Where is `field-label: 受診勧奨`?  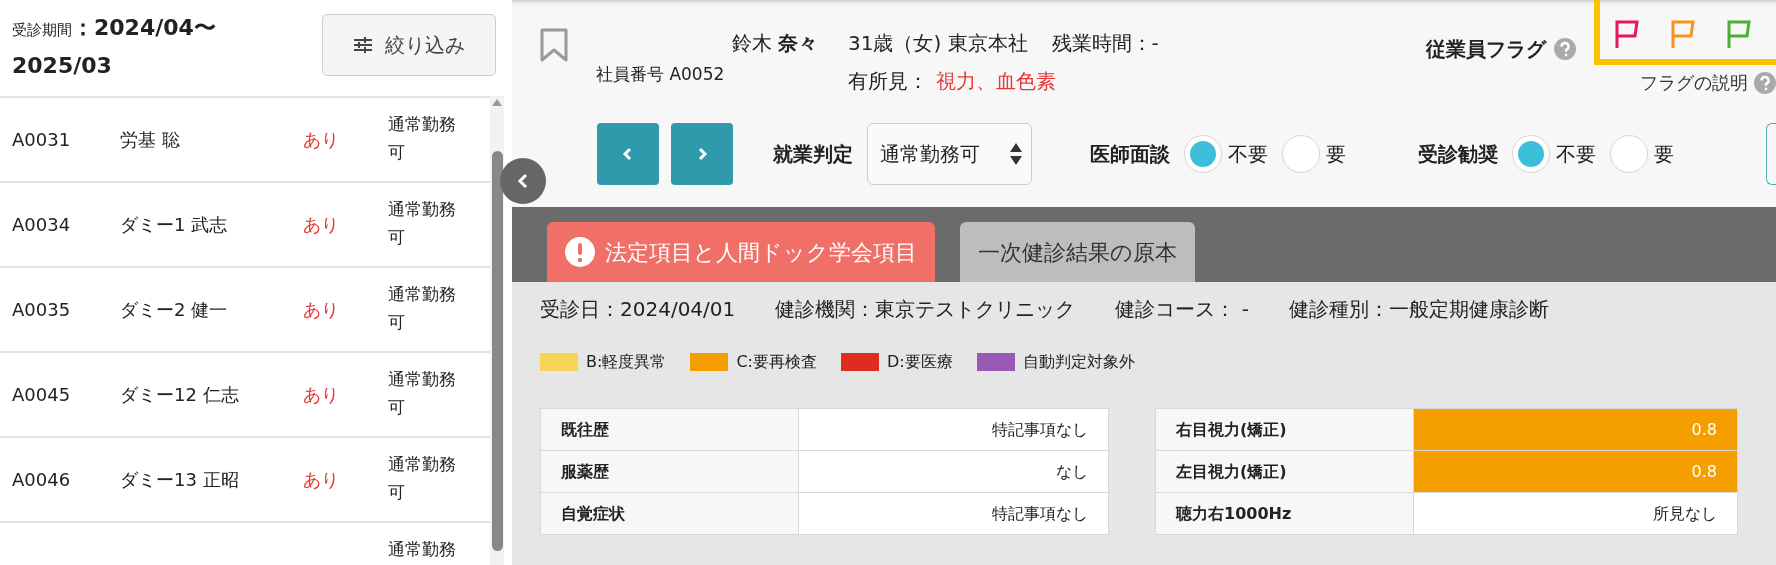
field-label: 受診勧奨 is located at coordinates (1458, 154).